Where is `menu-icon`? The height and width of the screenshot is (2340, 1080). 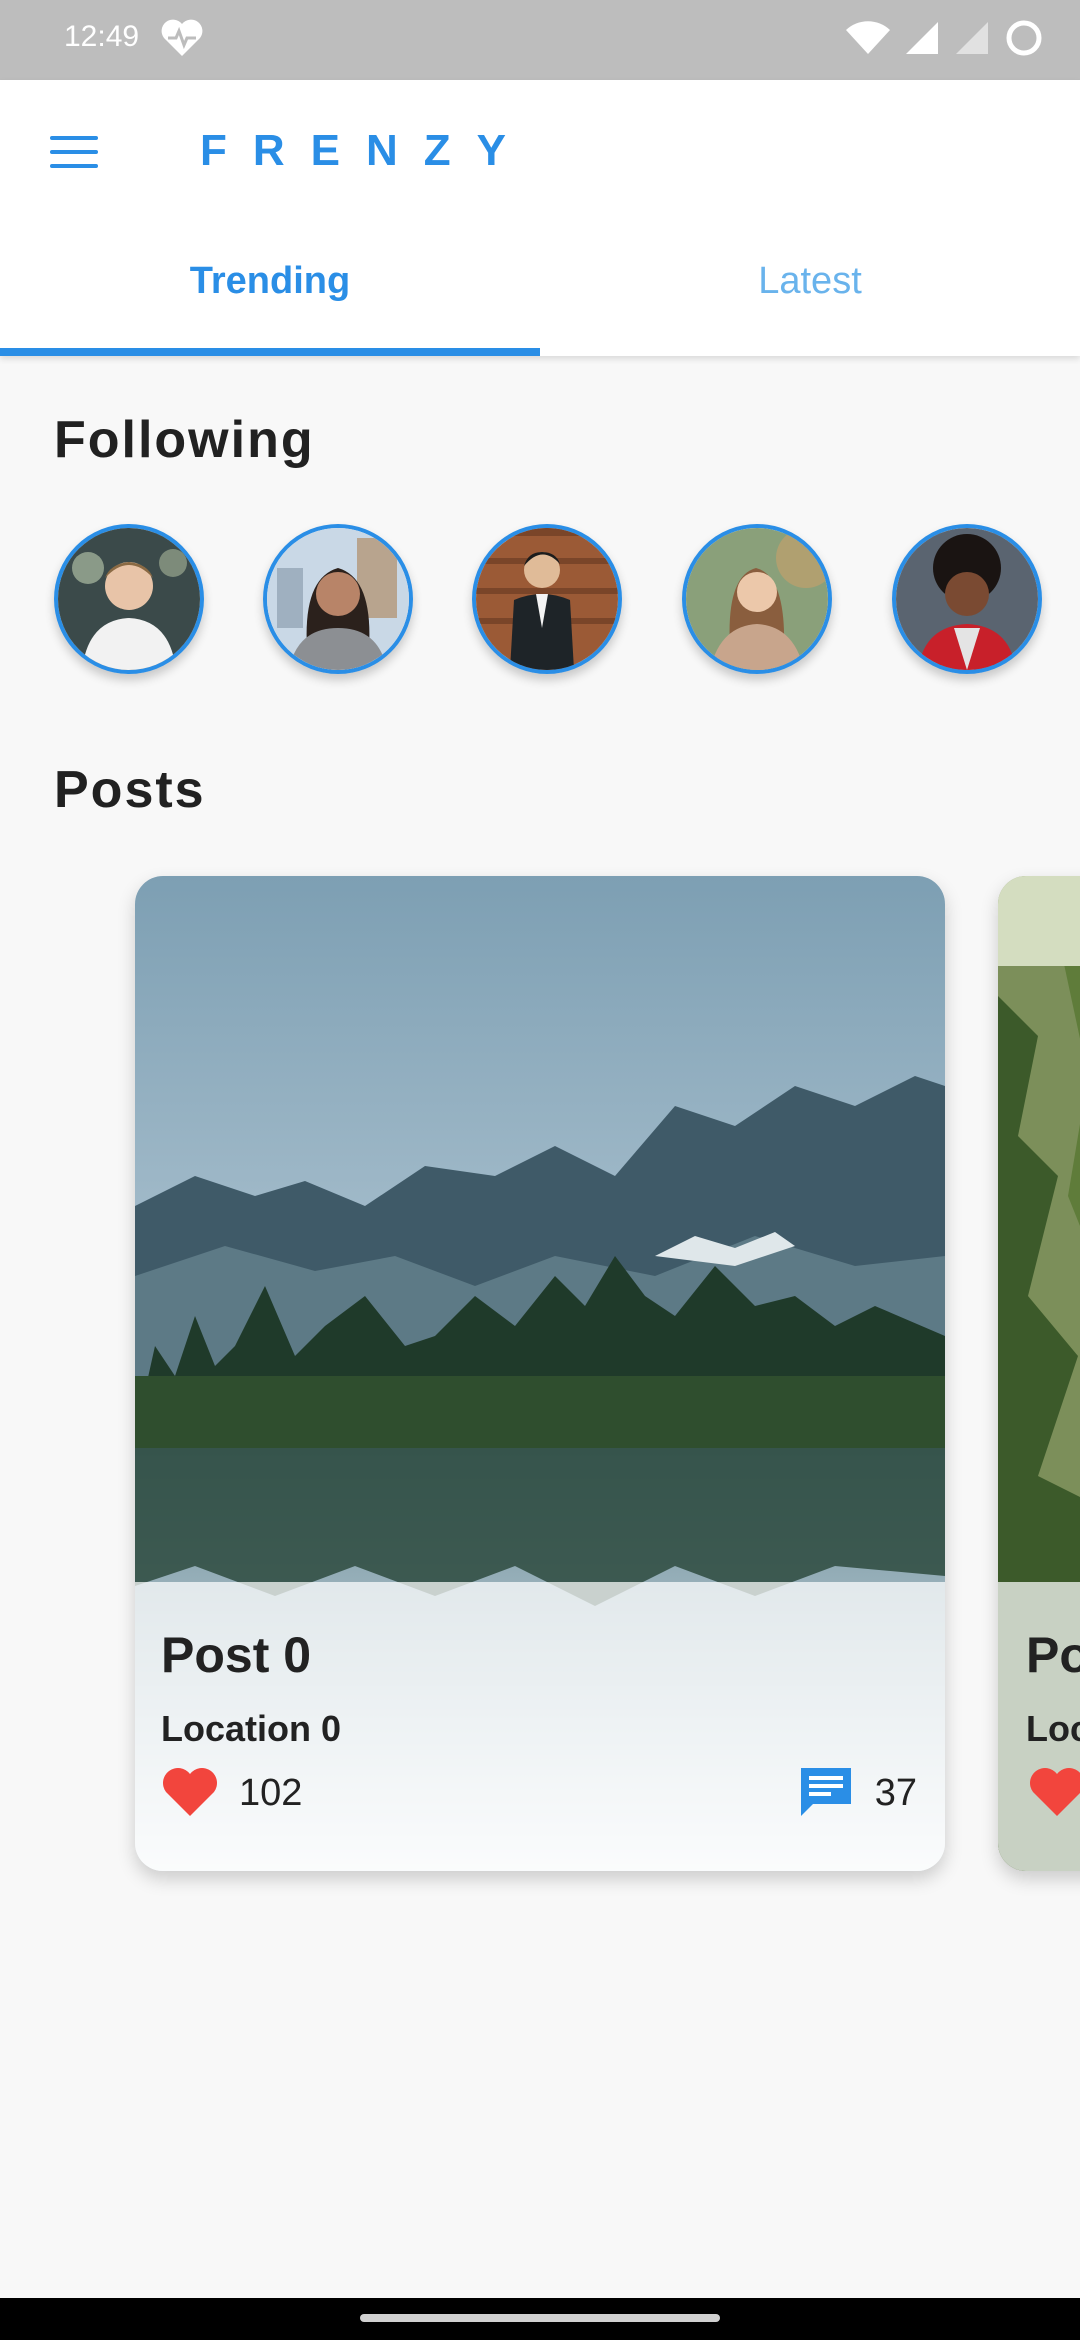 menu-icon is located at coordinates (74, 153).